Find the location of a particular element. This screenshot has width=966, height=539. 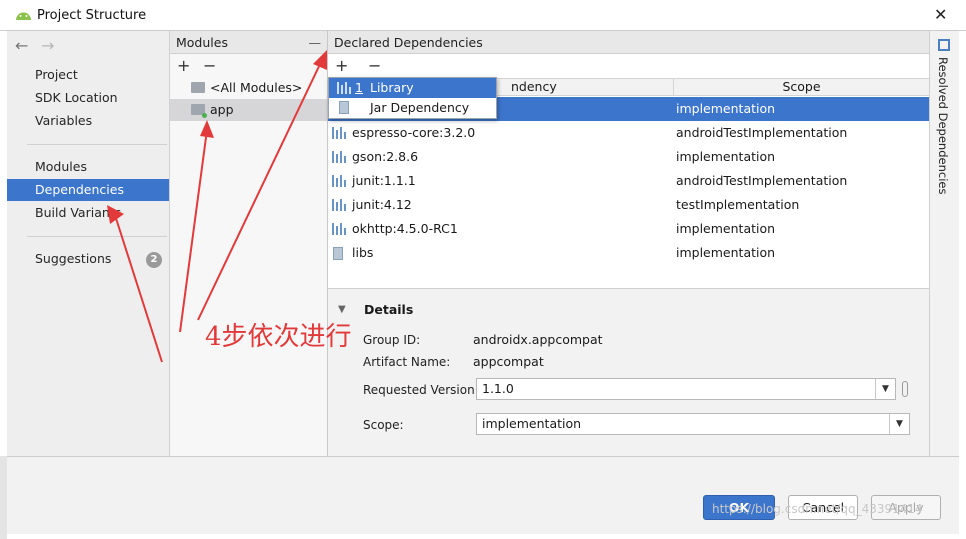

add-dependency-button: + is located at coordinates (341, 66).